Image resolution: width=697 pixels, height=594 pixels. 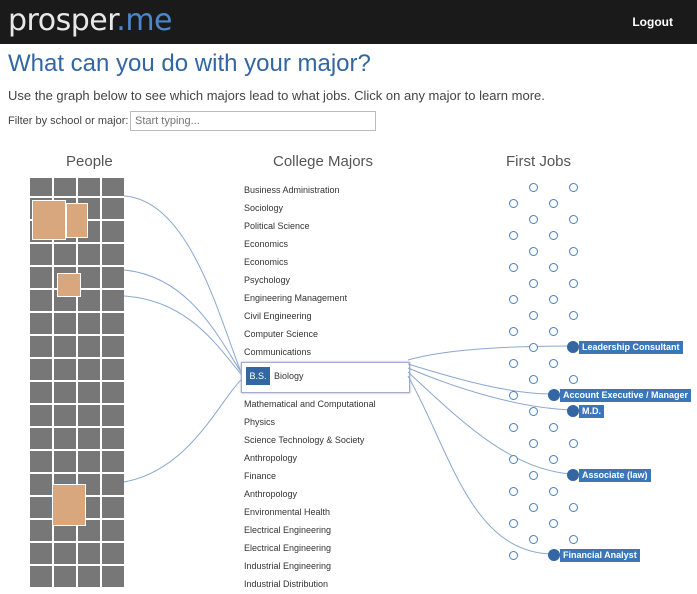 What do you see at coordinates (258, 376) in the screenshot?
I see `degree-badge: B.S.` at bounding box center [258, 376].